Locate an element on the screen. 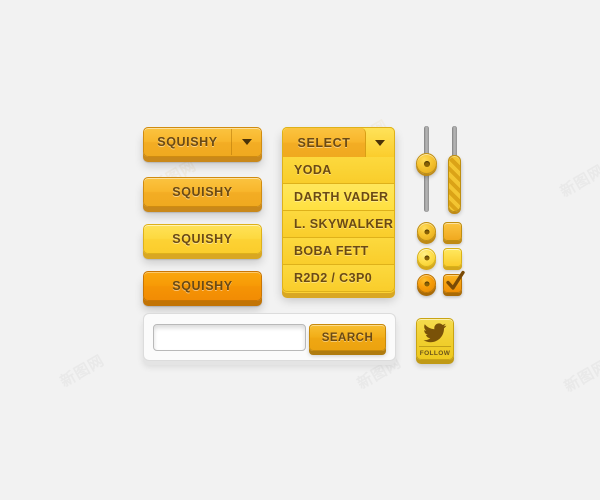  squishy-button-2: SQUISHY is located at coordinates (202, 192).